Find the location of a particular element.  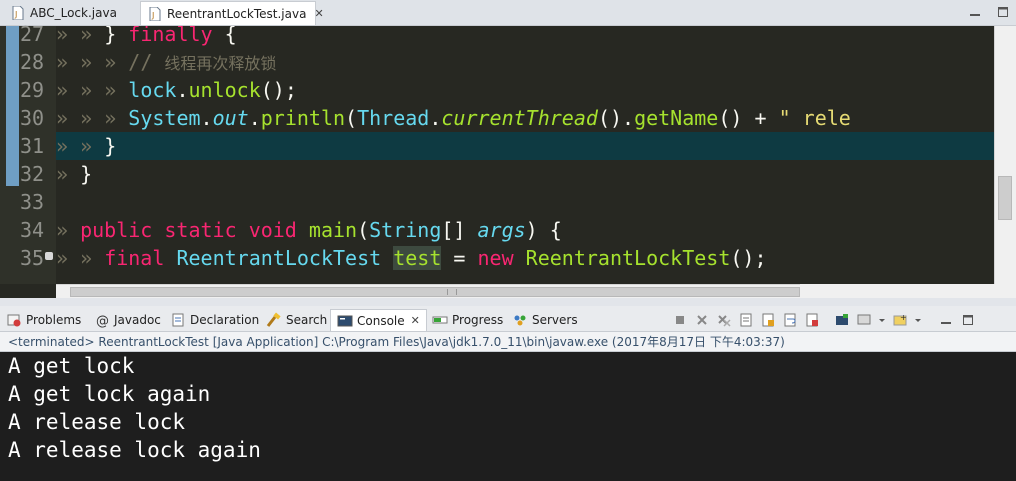

tab-label: ReentrantLockTest.java is located at coordinates (237, 13).